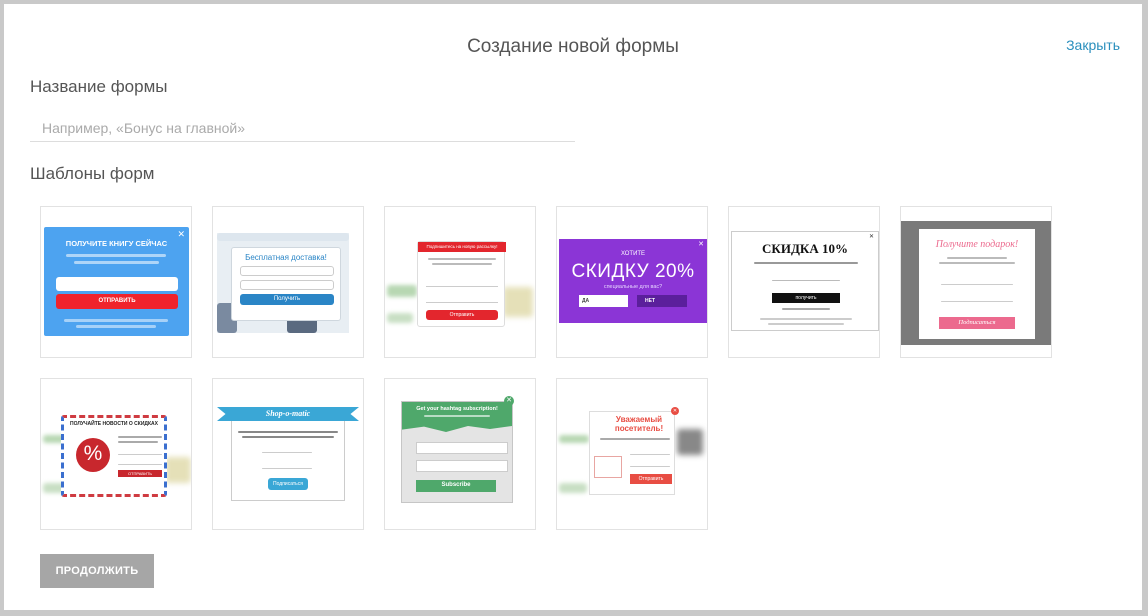  I want to click on template-heading: Получите подарок!, so click(977, 244).